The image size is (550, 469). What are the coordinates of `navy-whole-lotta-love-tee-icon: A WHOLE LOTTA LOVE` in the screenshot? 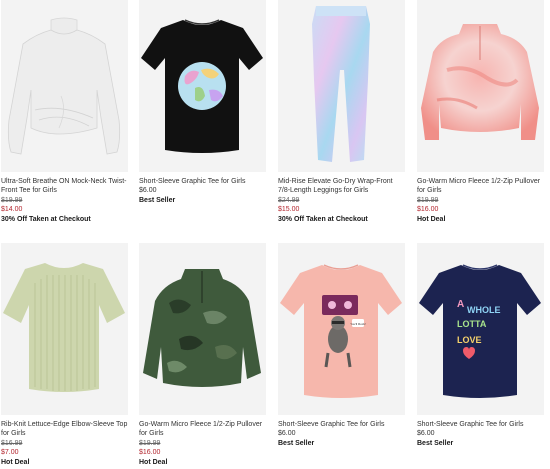 It's located at (480, 329).